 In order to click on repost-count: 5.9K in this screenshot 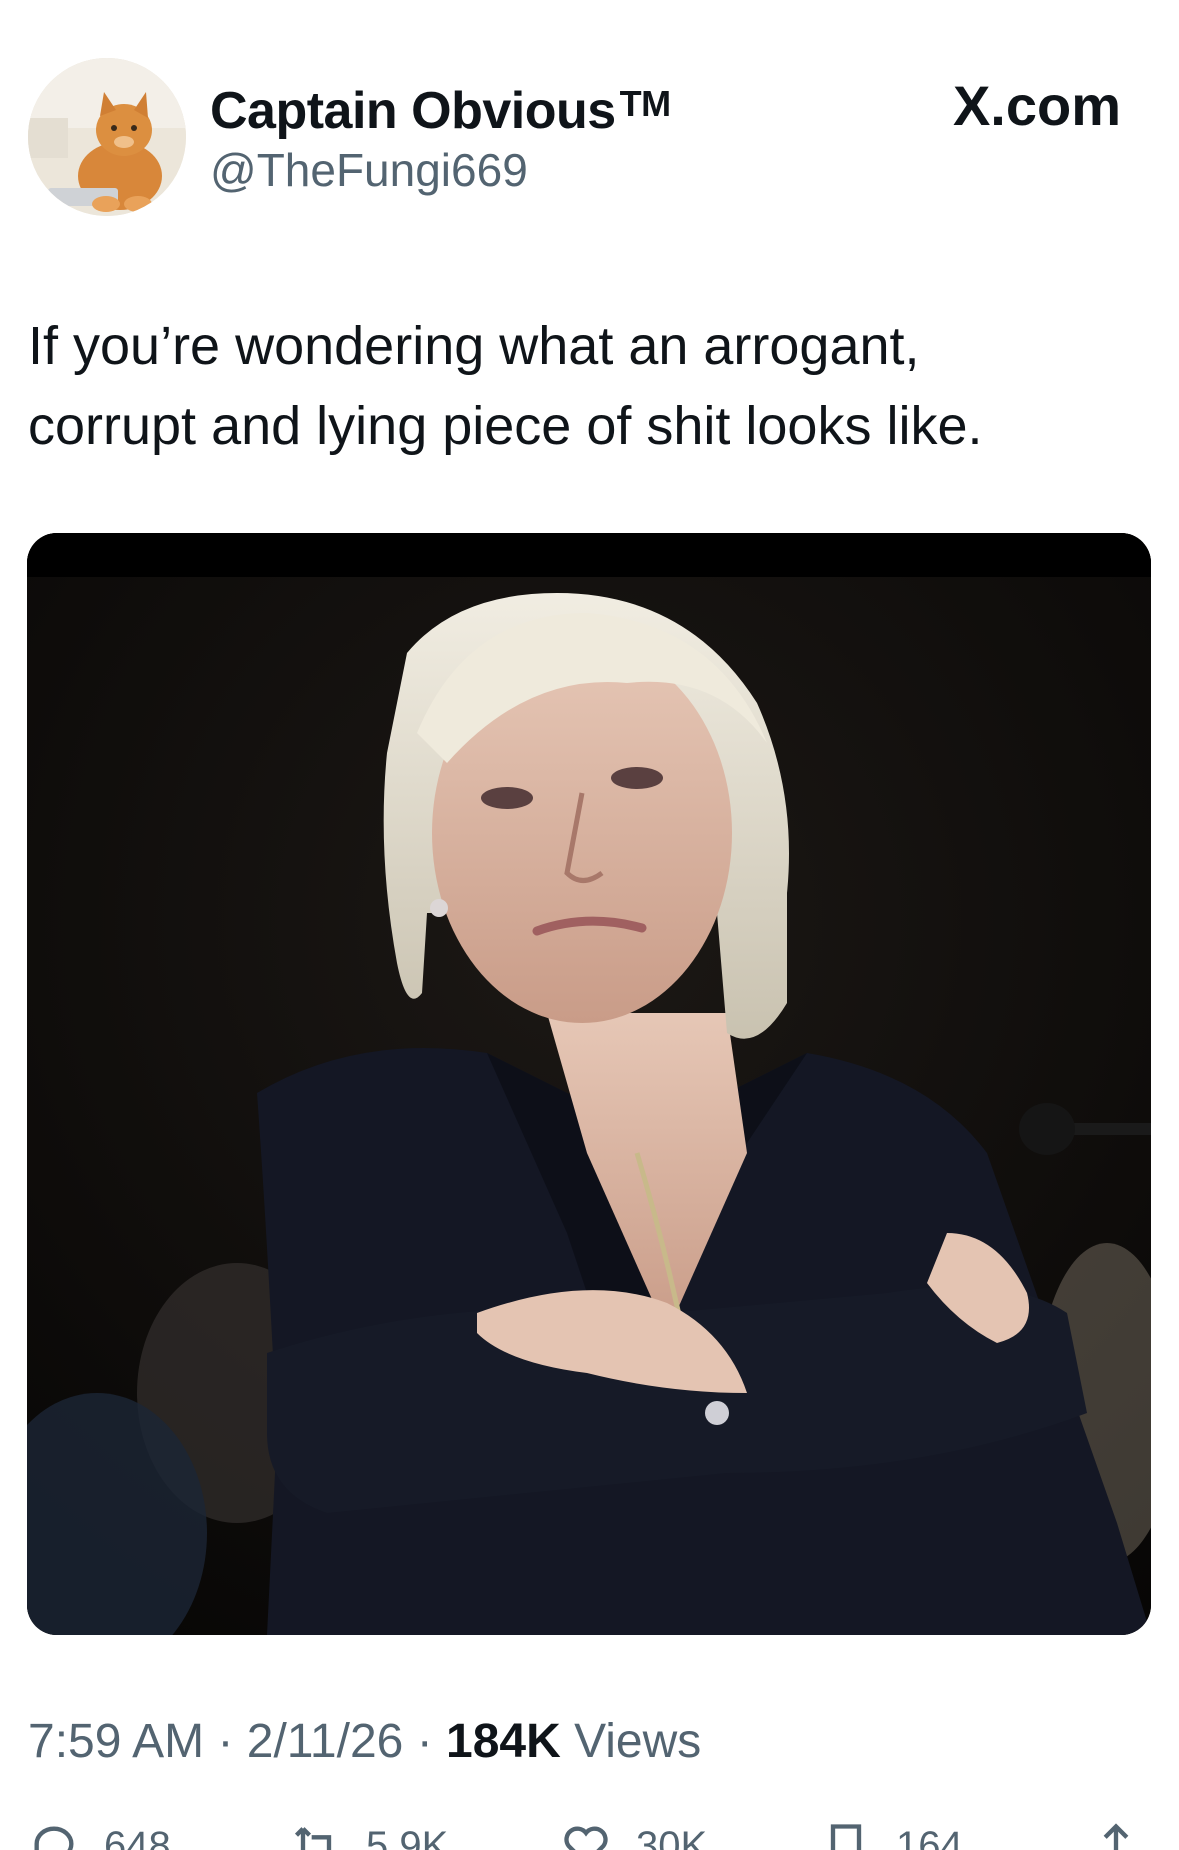, I will do `click(407, 1836)`.